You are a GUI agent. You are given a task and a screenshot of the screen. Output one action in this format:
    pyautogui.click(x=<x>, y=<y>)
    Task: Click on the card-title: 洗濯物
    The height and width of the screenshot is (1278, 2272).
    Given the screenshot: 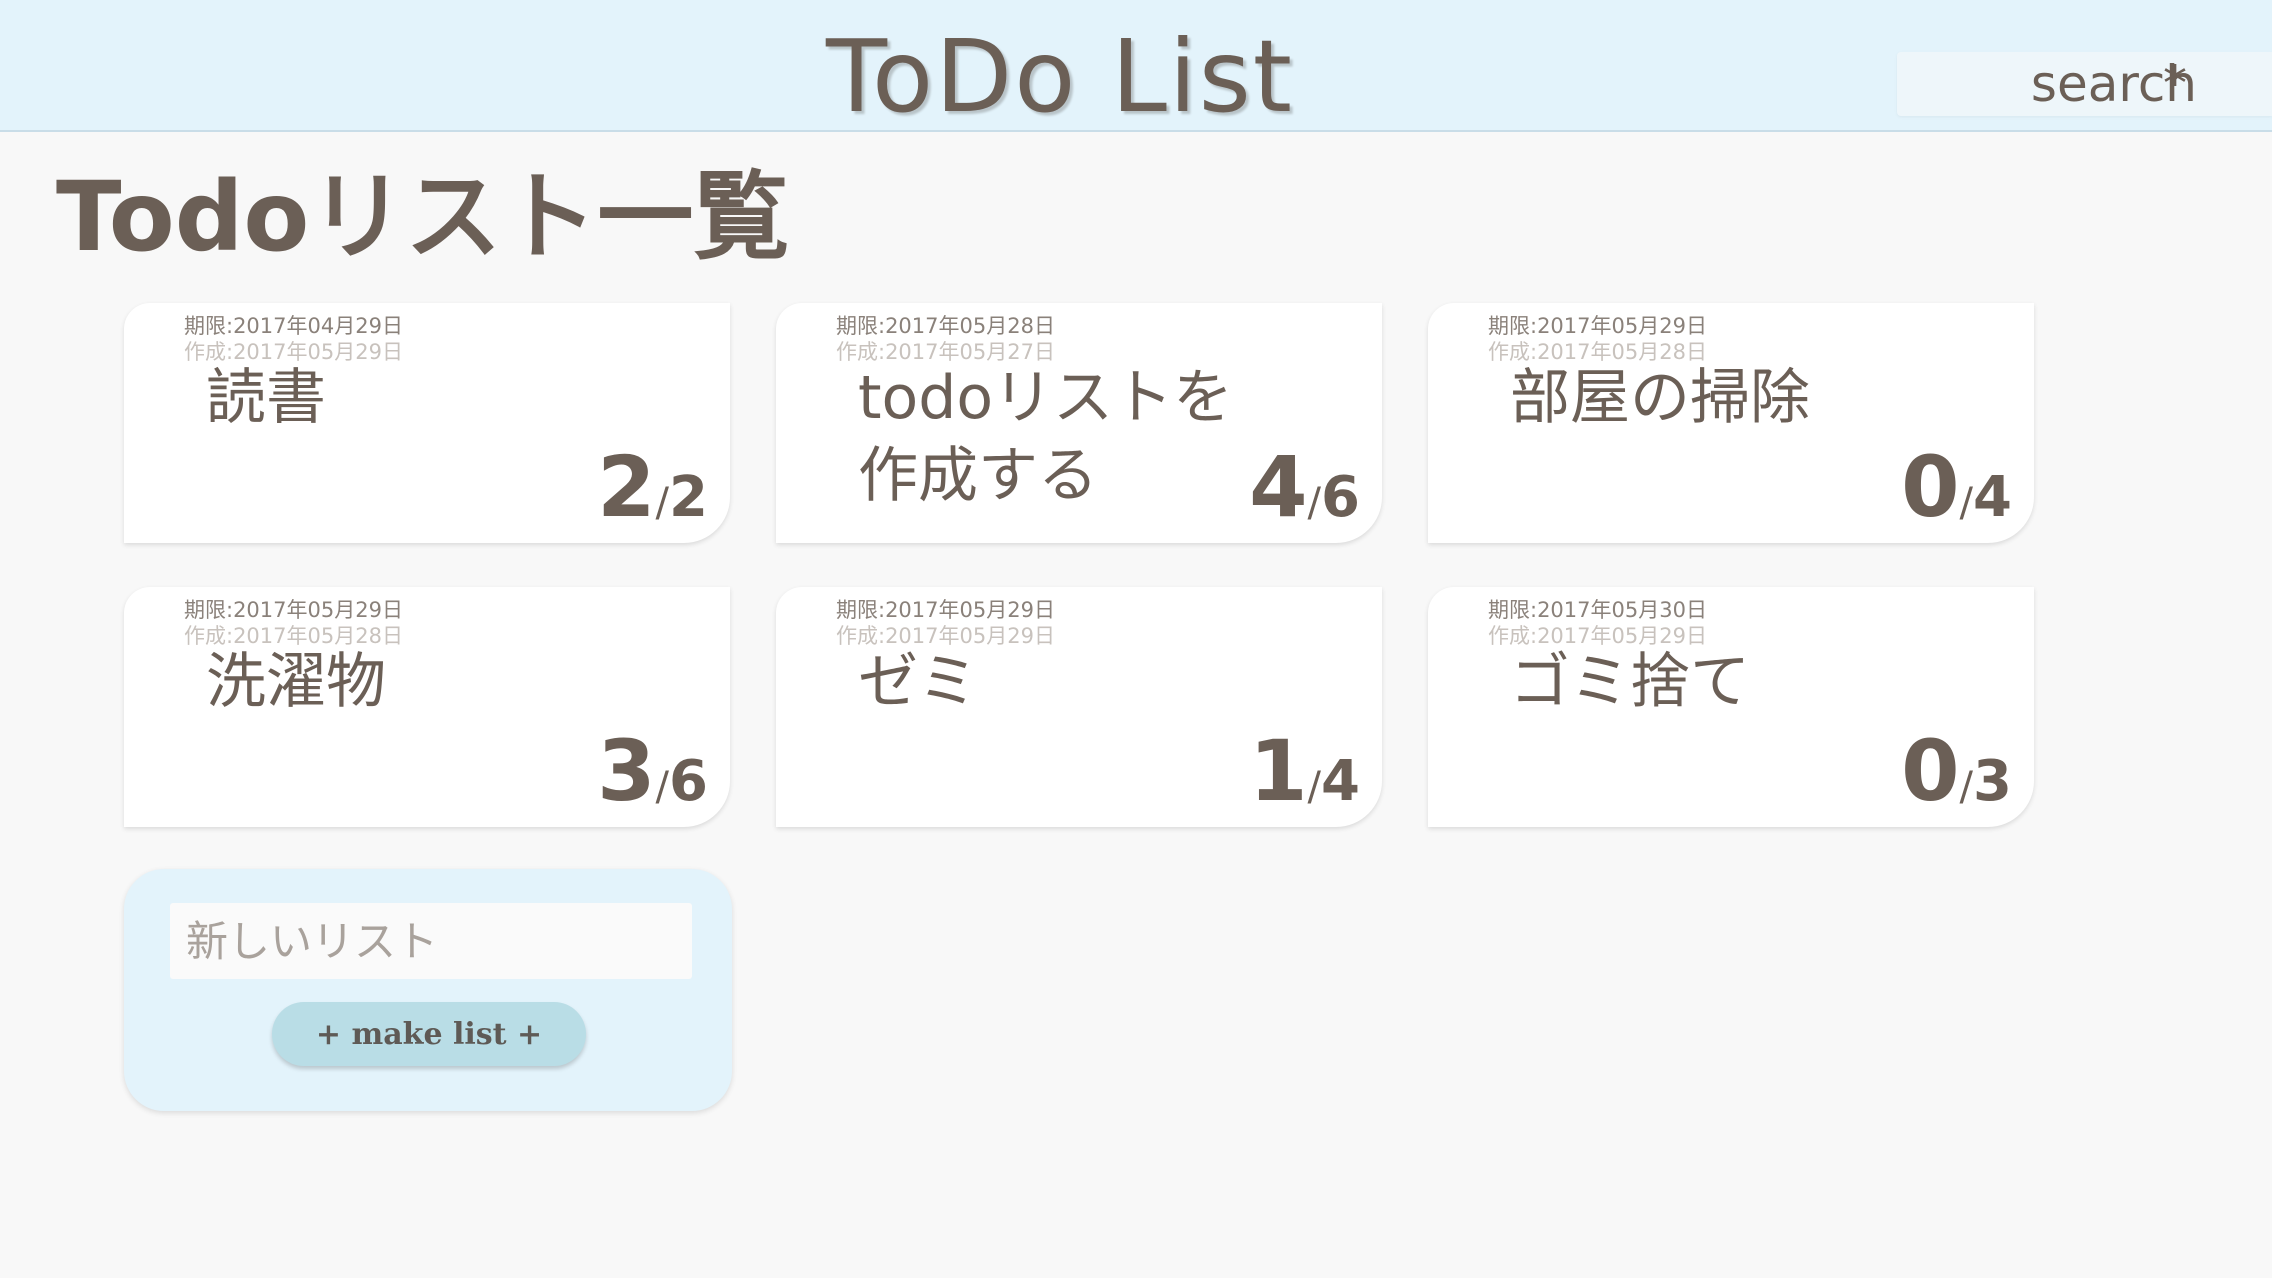 What is the action you would take?
    pyautogui.click(x=296, y=682)
    